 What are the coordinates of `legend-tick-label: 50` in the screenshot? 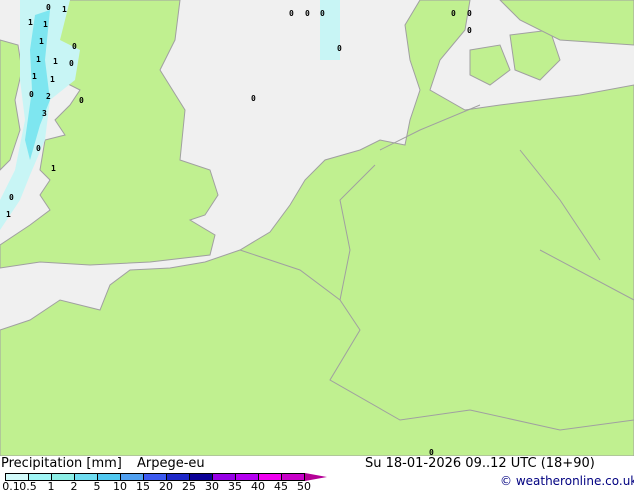 It's located at (304, 486).